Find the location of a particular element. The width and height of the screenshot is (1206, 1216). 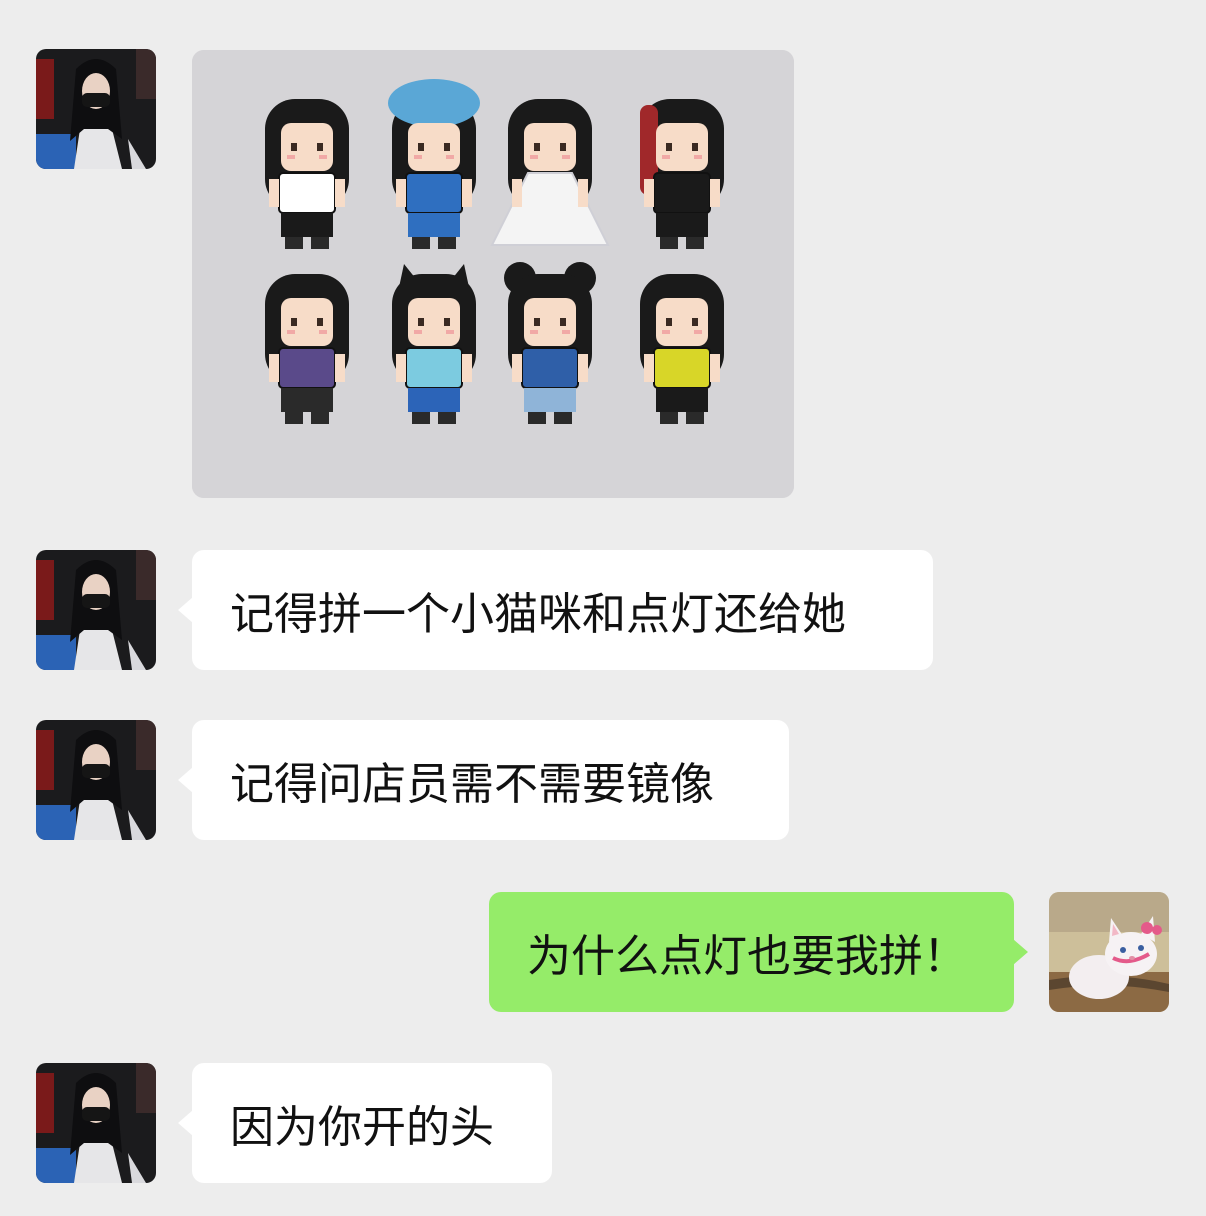

incoming-message-bubble: 记得问店员需不需要镜像 is located at coordinates (483, 780).